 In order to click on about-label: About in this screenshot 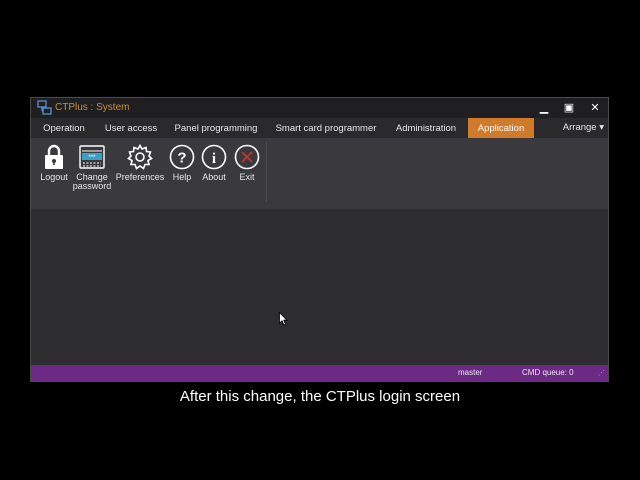, I will do `click(214, 177)`.